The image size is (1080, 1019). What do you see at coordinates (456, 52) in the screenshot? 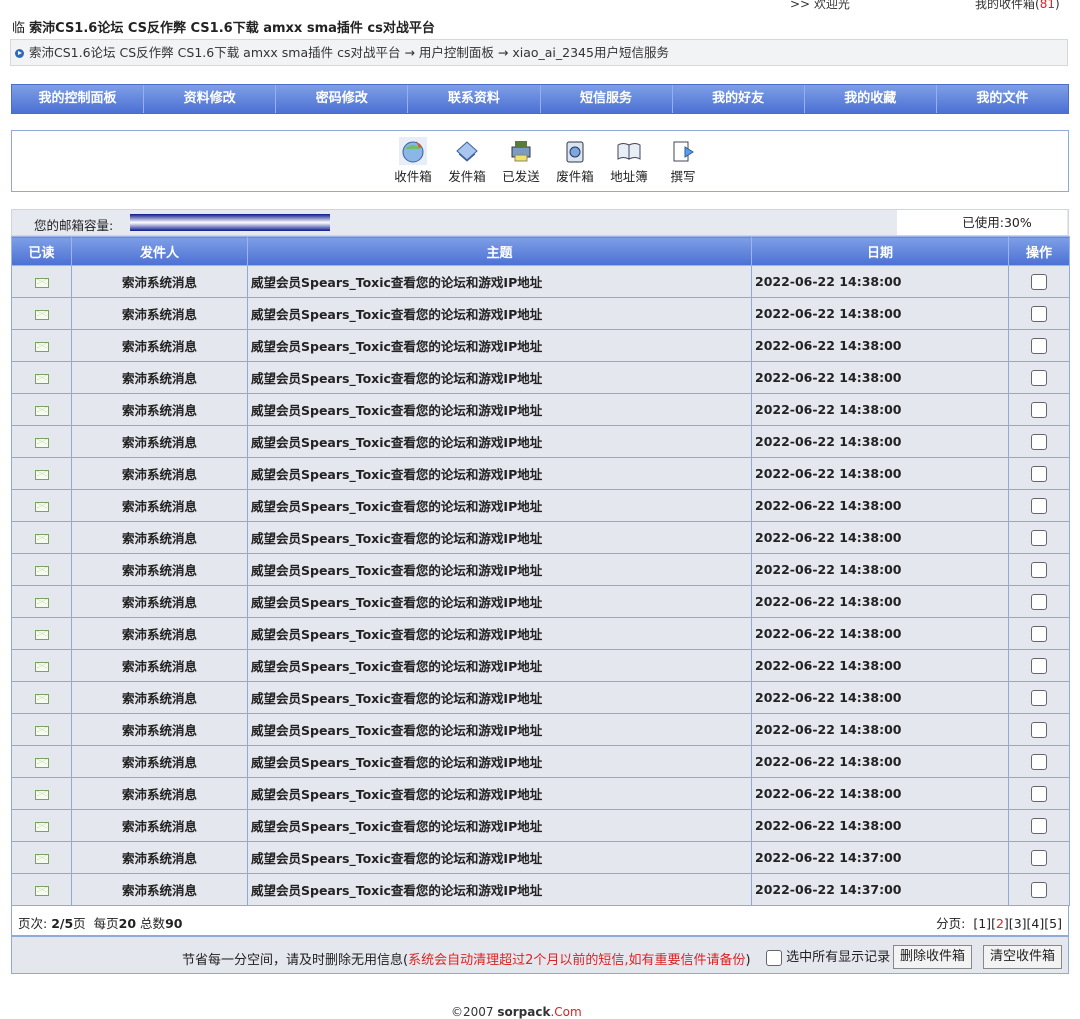
I see `breadcrumb-panel: 用户控制面板` at bounding box center [456, 52].